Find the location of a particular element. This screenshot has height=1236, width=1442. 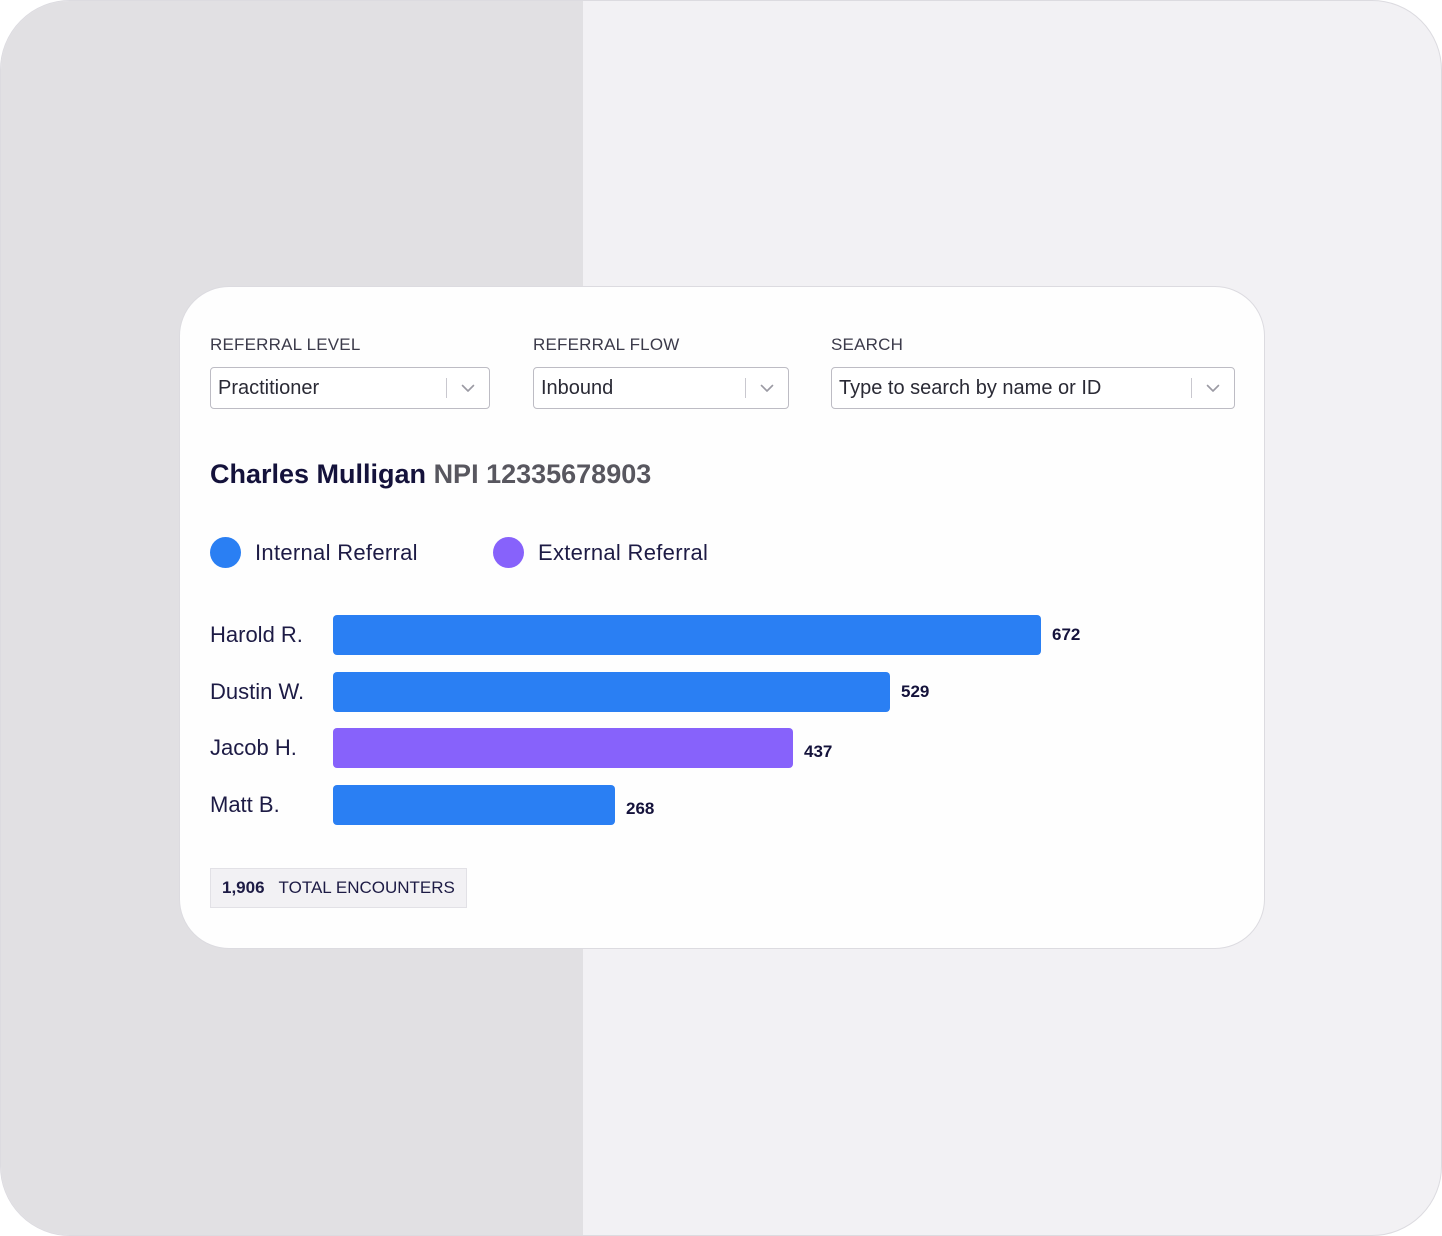

referral-level-select: Practitioner is located at coordinates (350, 388).